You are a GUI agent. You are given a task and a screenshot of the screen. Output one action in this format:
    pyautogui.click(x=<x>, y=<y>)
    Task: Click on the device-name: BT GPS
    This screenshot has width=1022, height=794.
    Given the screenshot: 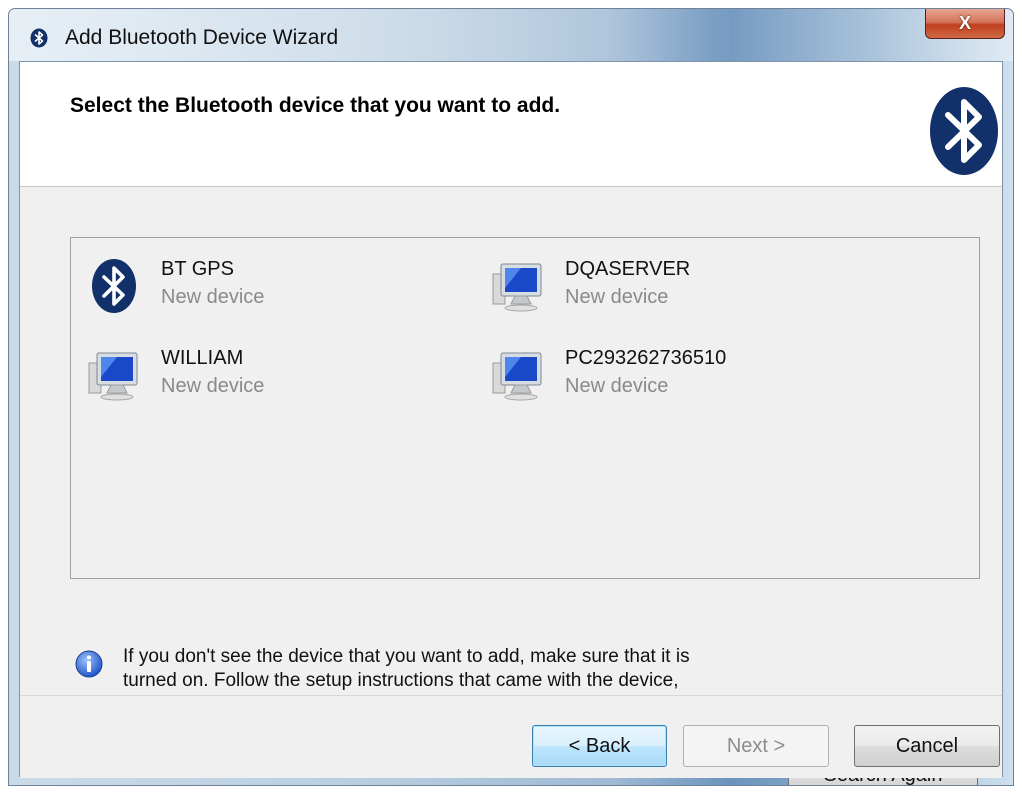 What is the action you would take?
    pyautogui.click(x=197, y=269)
    